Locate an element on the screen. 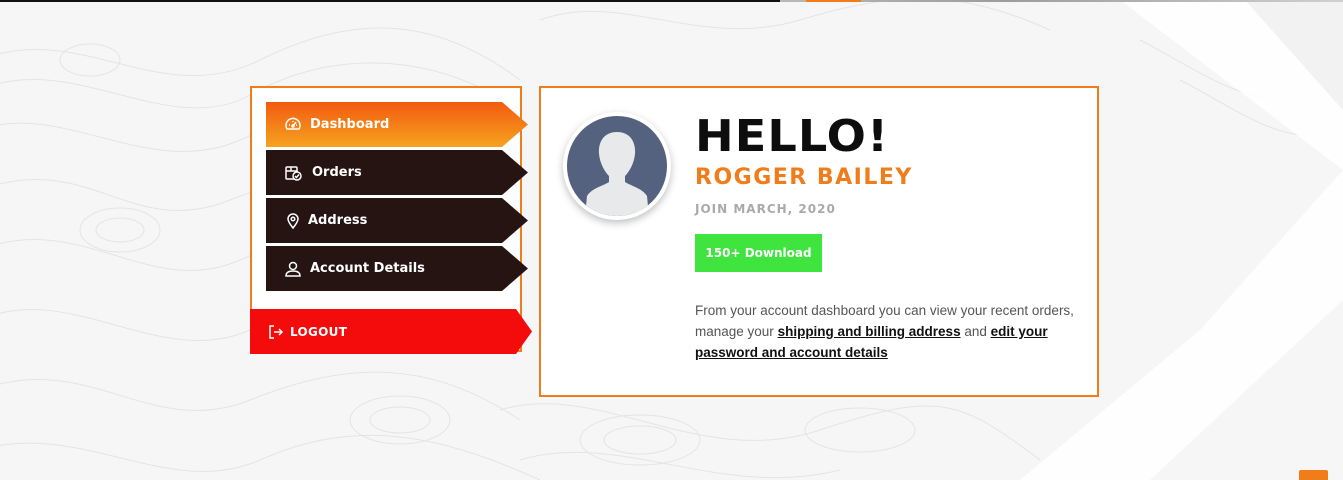  user-icon is located at coordinates (293, 269).